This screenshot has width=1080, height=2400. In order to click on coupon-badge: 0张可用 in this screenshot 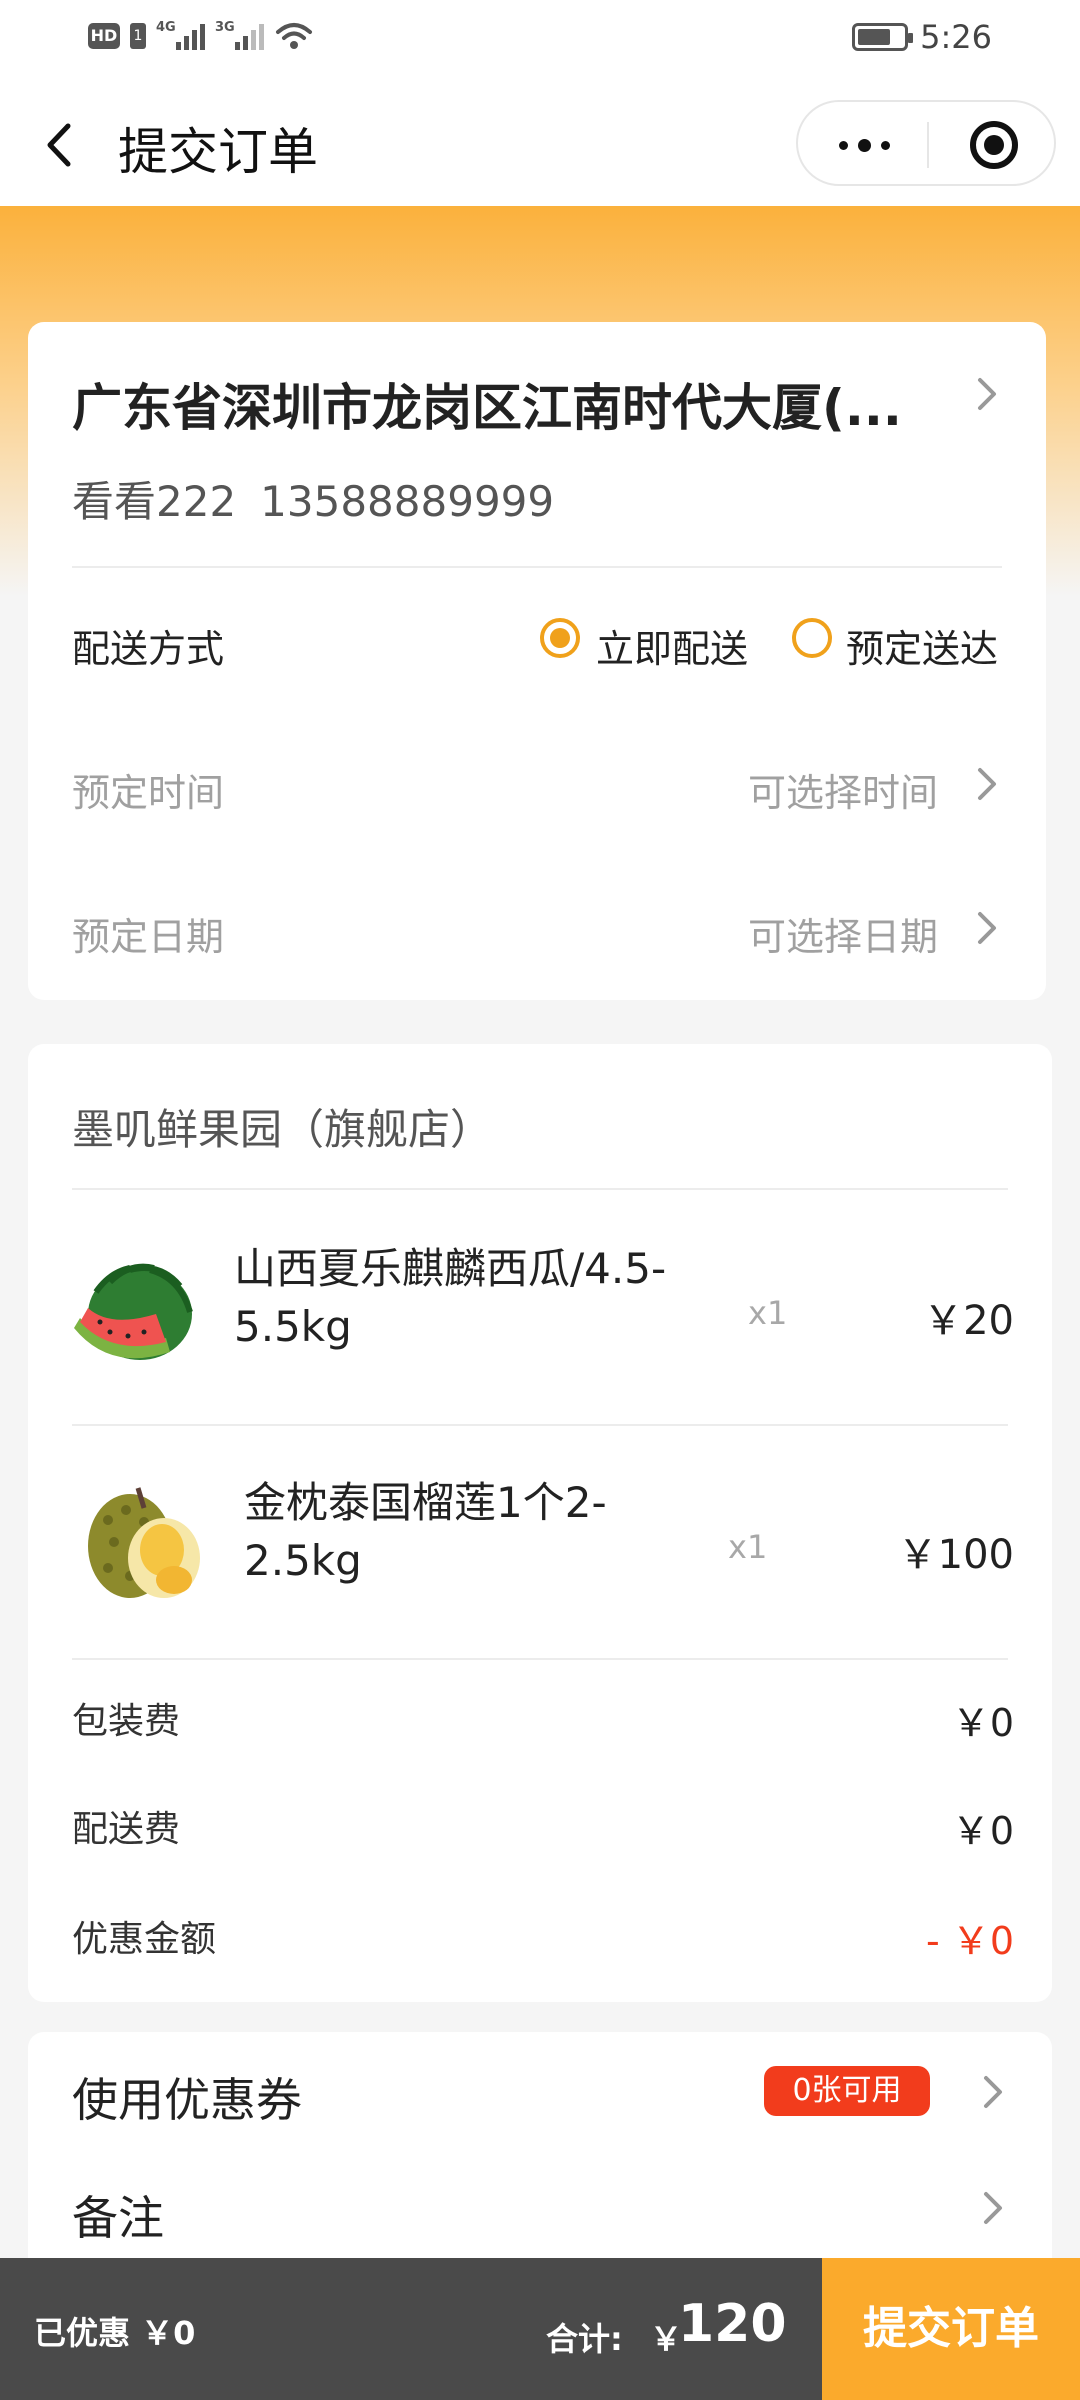, I will do `click(847, 2091)`.